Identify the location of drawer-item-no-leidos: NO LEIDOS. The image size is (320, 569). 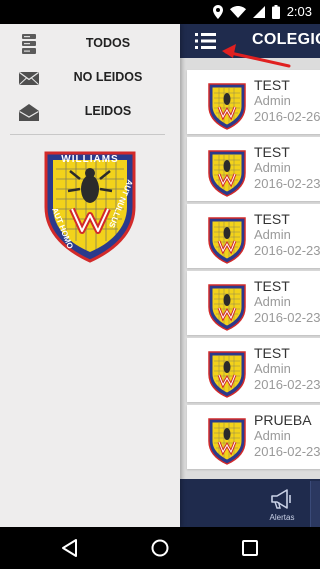
(90, 78).